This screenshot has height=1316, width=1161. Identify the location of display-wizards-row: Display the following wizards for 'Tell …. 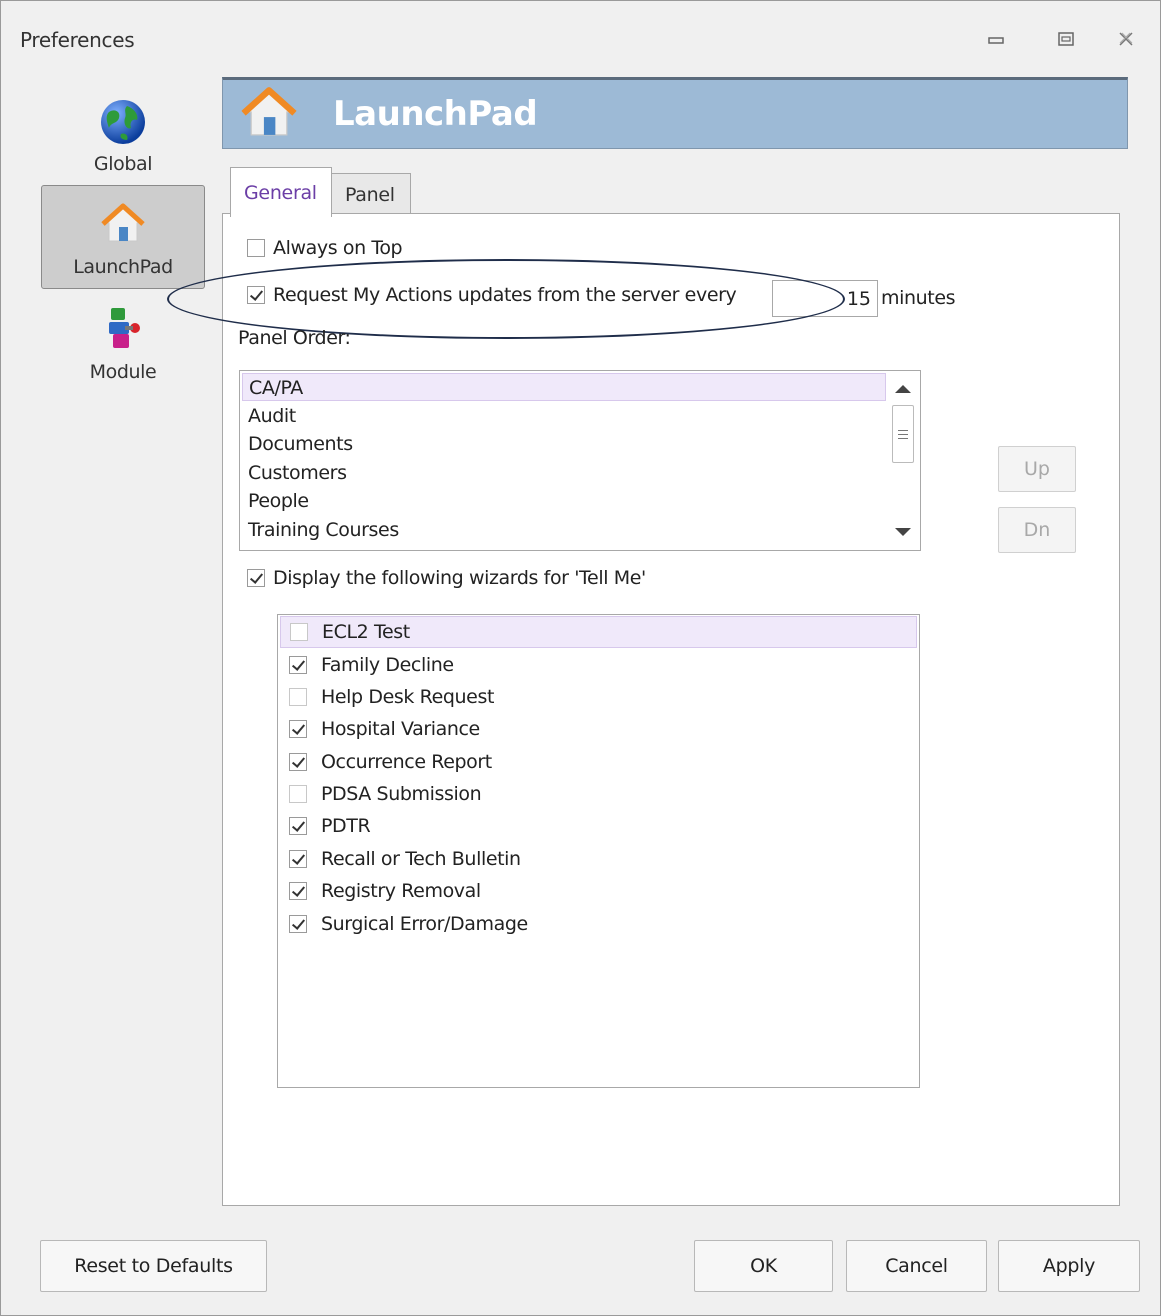
(446, 578).